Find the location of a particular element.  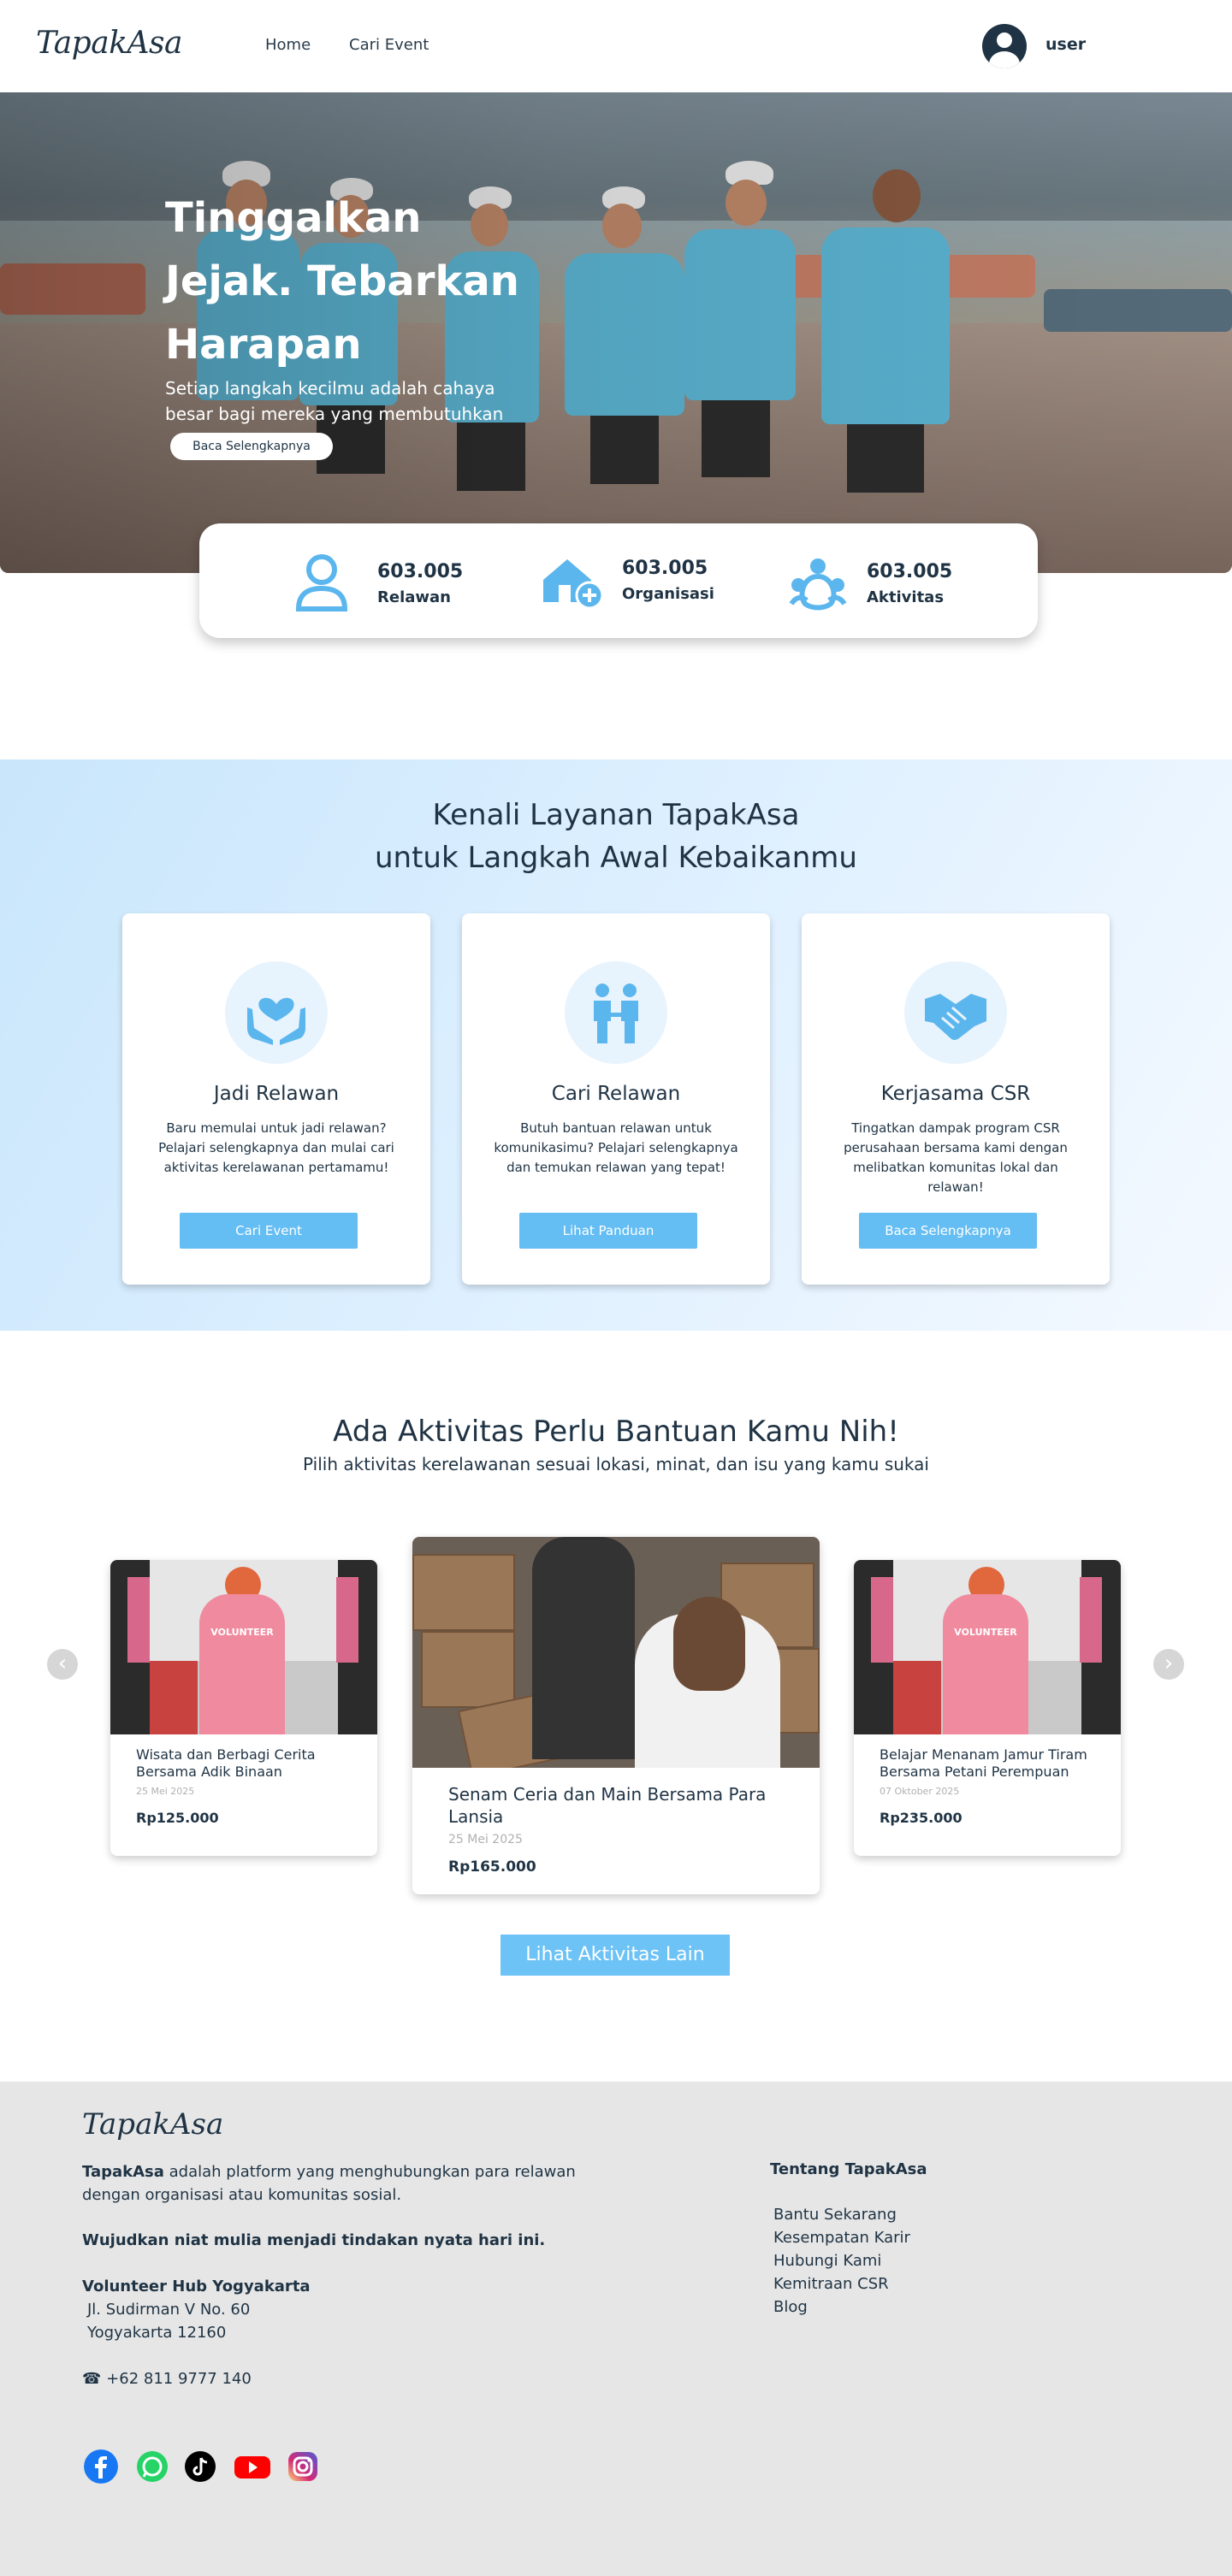

activity-date: 07 Oktober 2025 is located at coordinates (920, 1791).